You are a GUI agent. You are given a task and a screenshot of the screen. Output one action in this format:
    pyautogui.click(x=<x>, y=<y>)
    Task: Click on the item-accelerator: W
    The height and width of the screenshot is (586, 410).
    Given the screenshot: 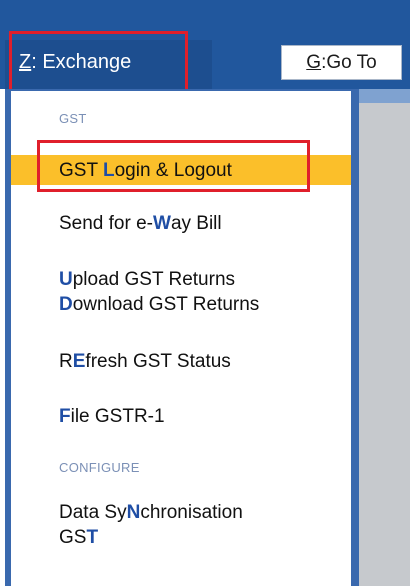 What is the action you would take?
    pyautogui.click(x=162, y=223)
    